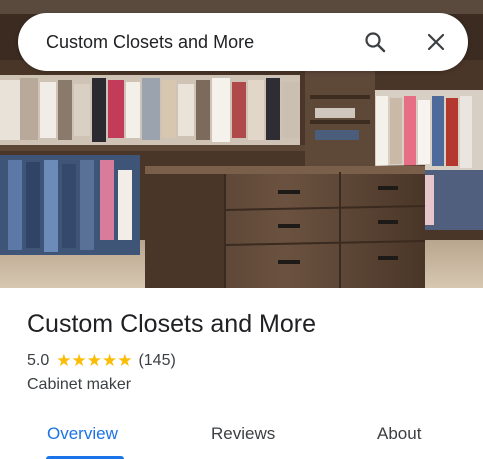  I want to click on search-input: Custom Closets and More, so click(150, 42).